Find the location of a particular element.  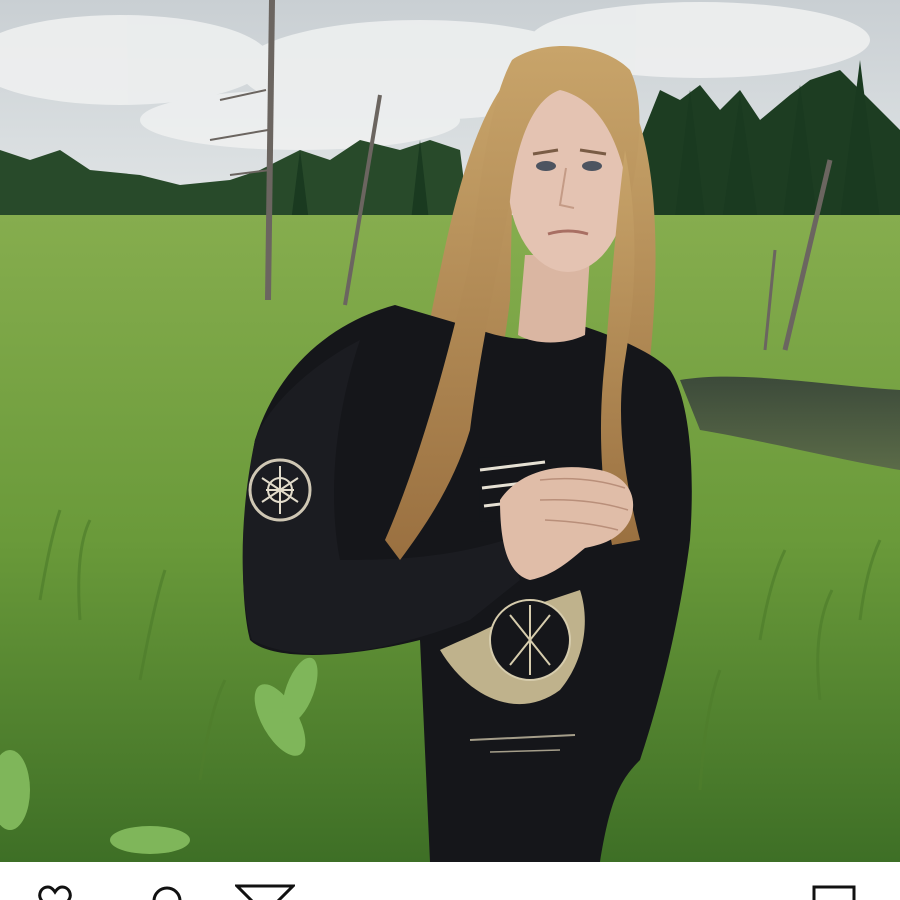

comment-icon is located at coordinates (167, 892).